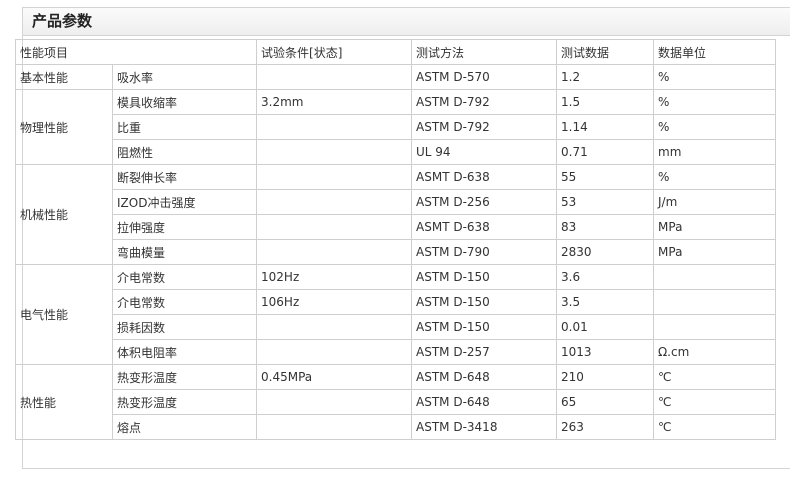  Describe the element at coordinates (605, 377) in the screenshot. I see `value-cell: 210` at that location.